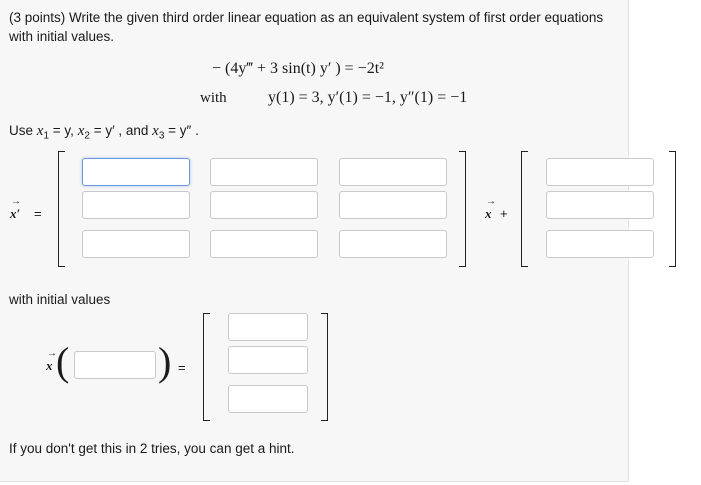 This screenshot has height=485, width=701. Describe the element at coordinates (672, 209) in the screenshot. I see `forcing-right-bracket` at that location.